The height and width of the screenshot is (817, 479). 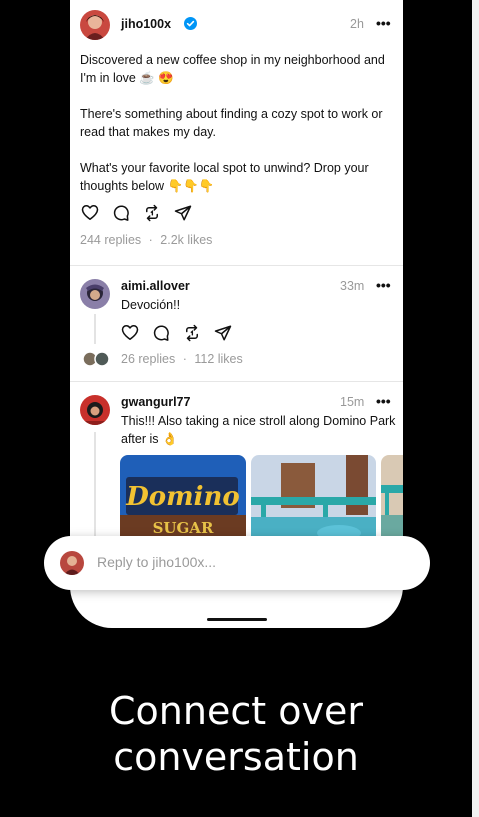 I want to click on reply-username: gwangurl77, so click(x=155, y=402).